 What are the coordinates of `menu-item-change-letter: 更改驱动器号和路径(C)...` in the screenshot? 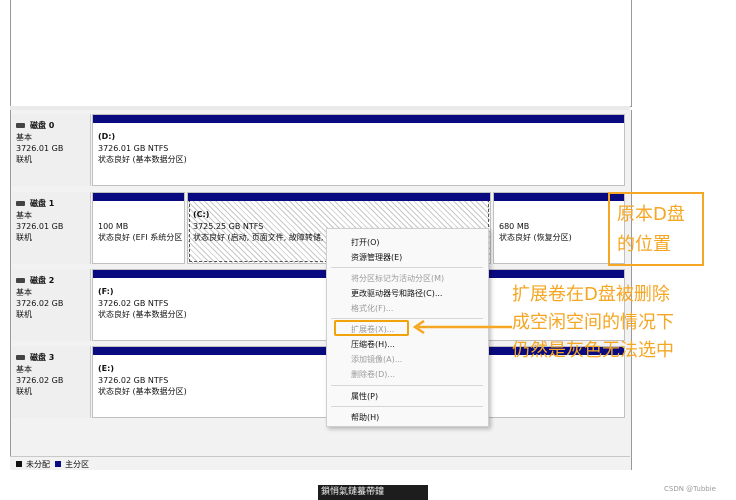 It's located at (396, 293).